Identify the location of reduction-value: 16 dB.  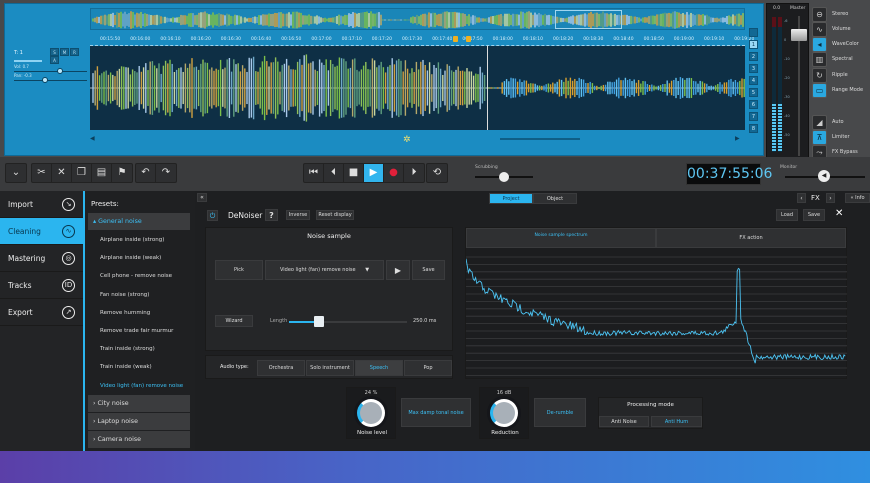
(504, 393).